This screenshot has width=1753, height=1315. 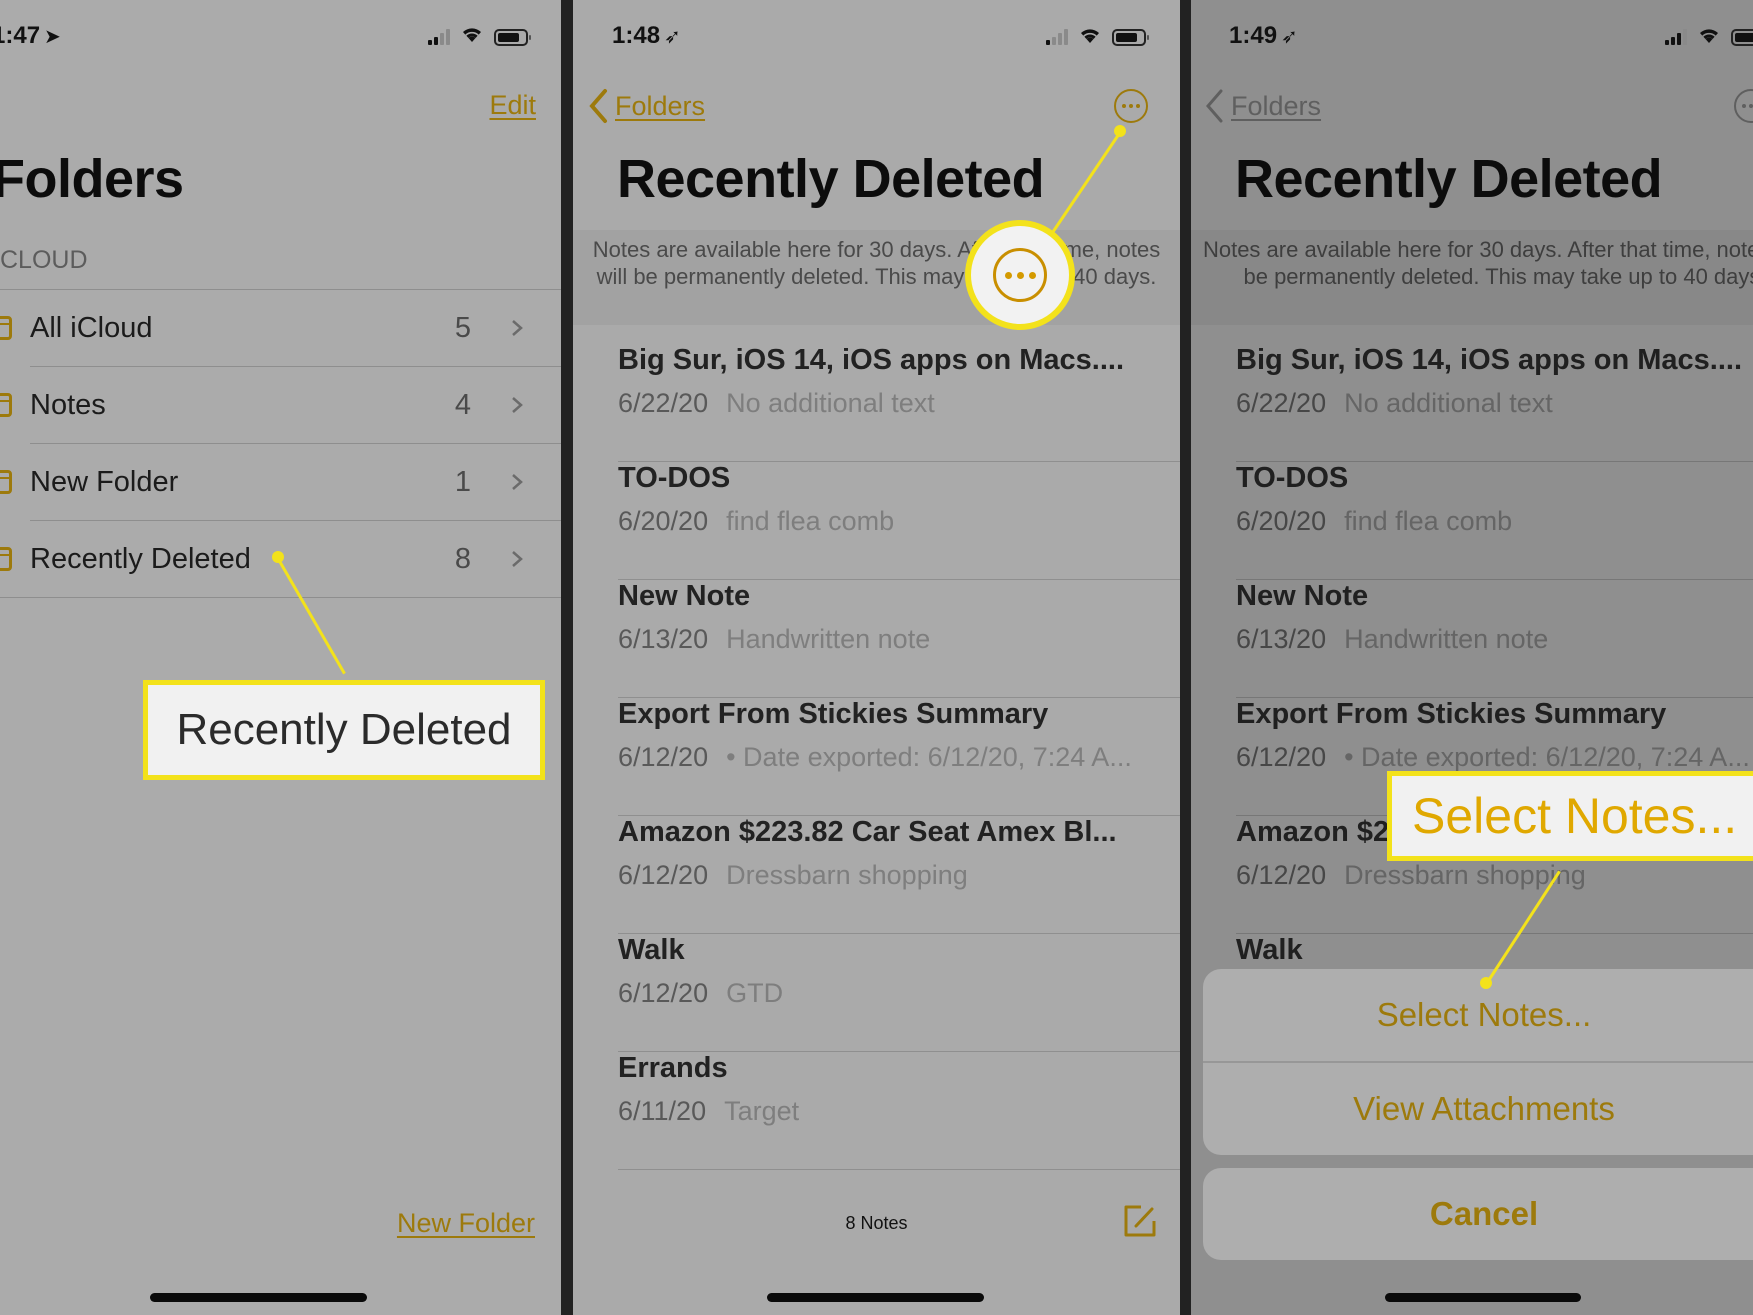 I want to click on folder-row-all-icloud: All iCloud 5, so click(x=280, y=328).